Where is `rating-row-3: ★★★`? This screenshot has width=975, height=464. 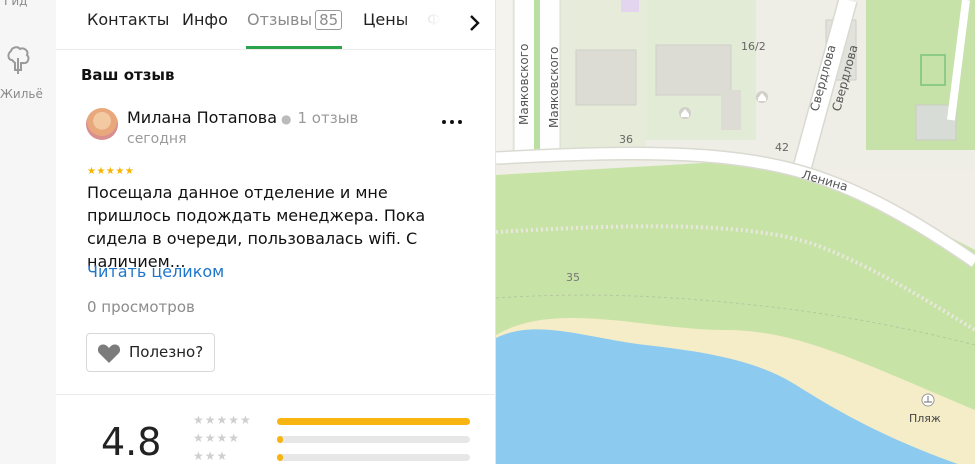 rating-row-3: ★★★ is located at coordinates (333, 456).